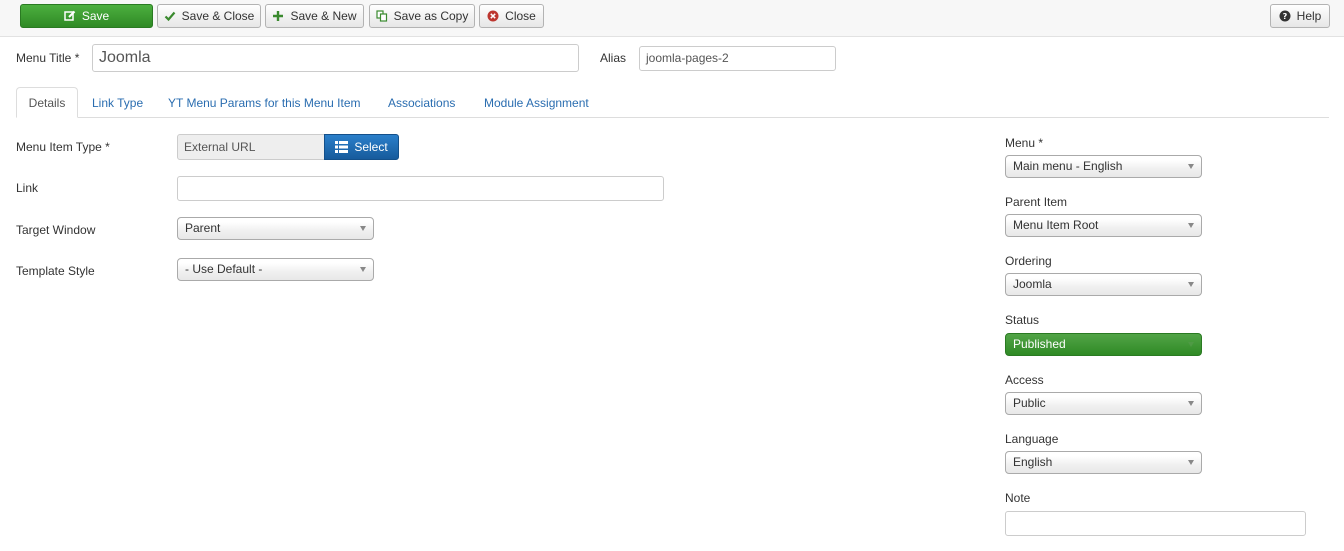 The width and height of the screenshot is (1344, 551). Describe the element at coordinates (55, 271) in the screenshot. I see `template-style-label: Template Style` at that location.